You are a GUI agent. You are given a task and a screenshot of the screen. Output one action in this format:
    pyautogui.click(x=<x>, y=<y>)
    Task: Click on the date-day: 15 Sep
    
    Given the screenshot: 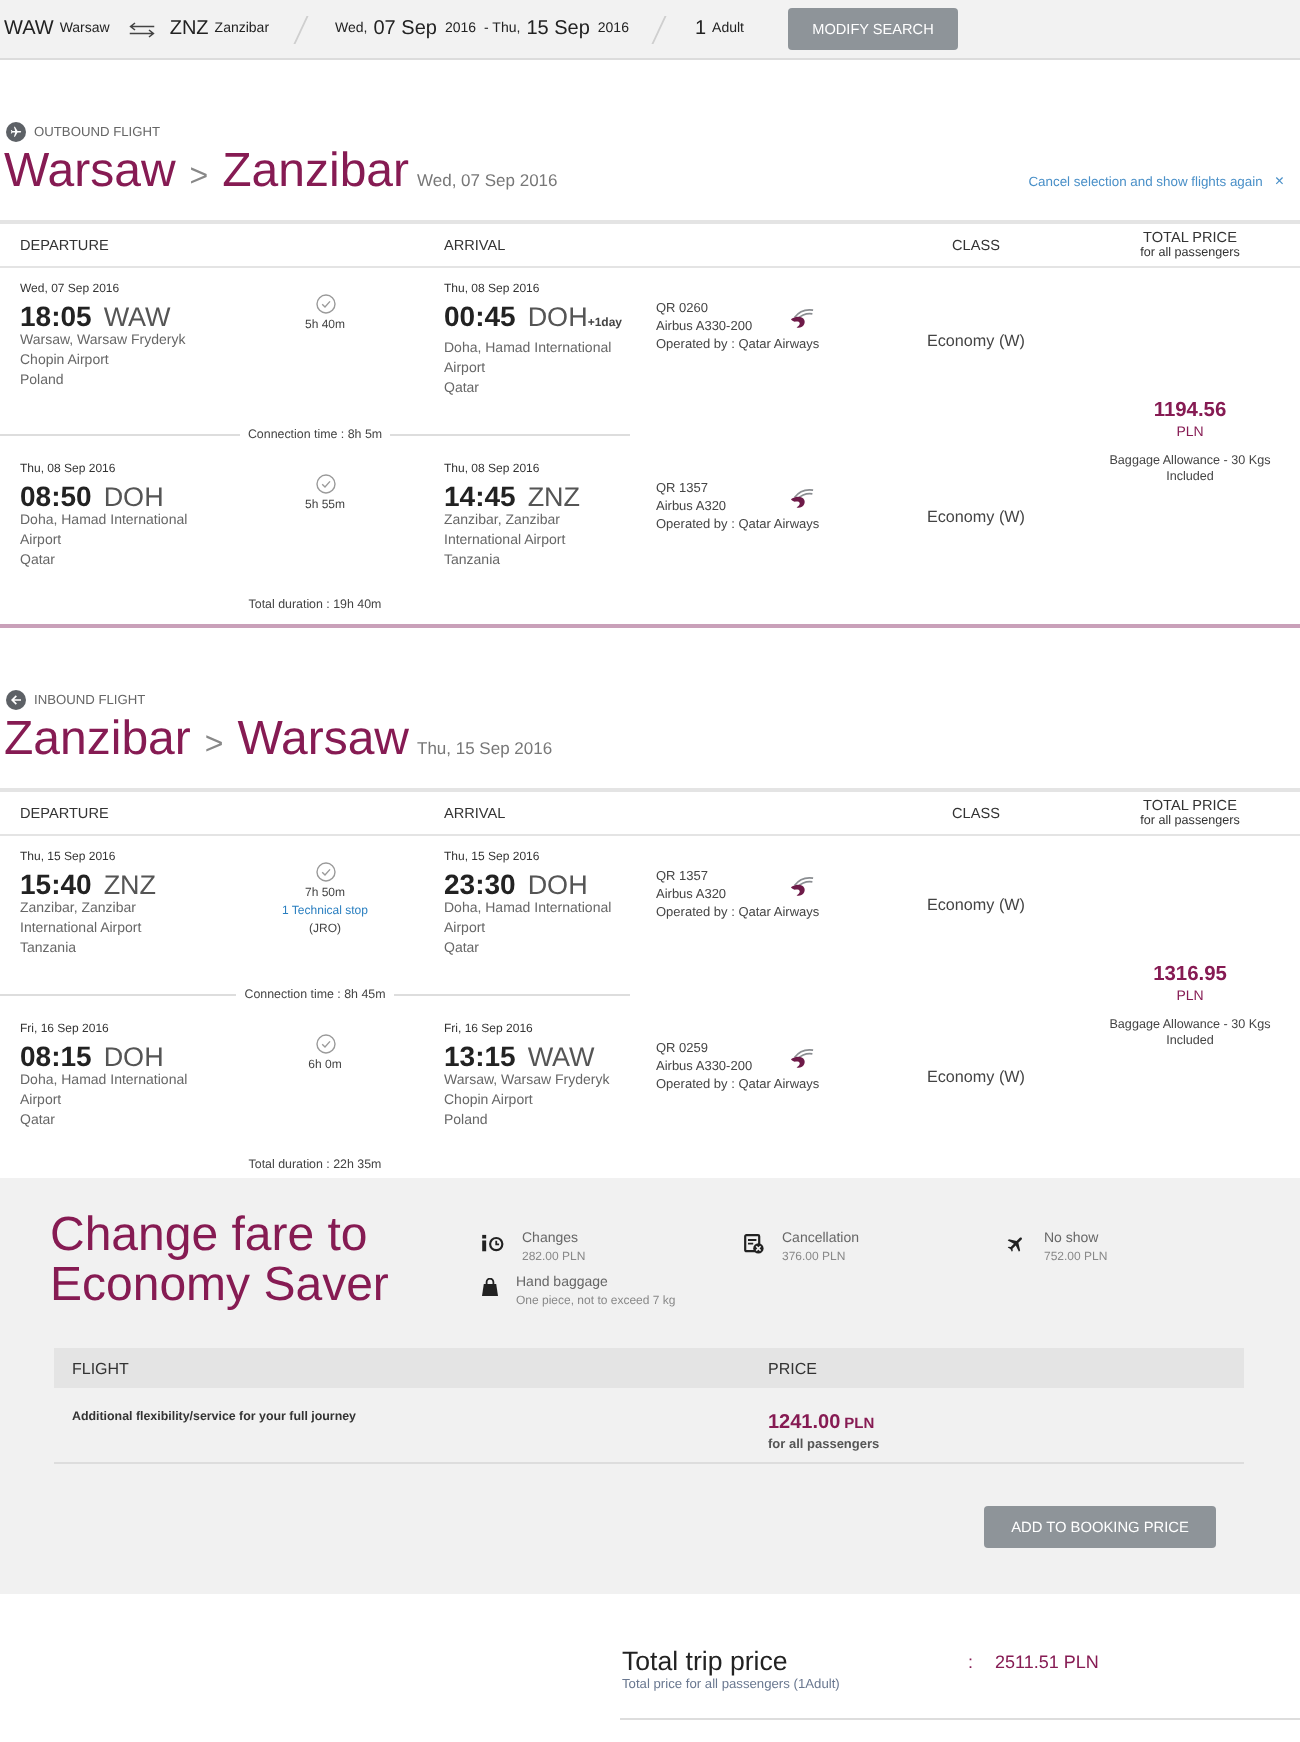 What is the action you would take?
    pyautogui.click(x=558, y=29)
    